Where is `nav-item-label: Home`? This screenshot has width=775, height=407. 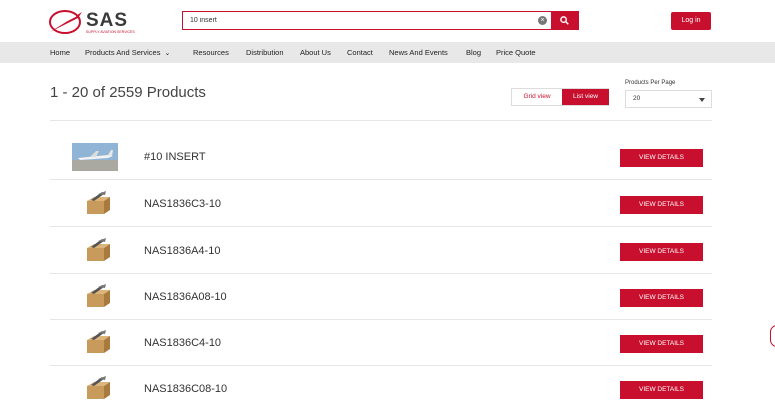
nav-item-label: Home is located at coordinates (60, 52).